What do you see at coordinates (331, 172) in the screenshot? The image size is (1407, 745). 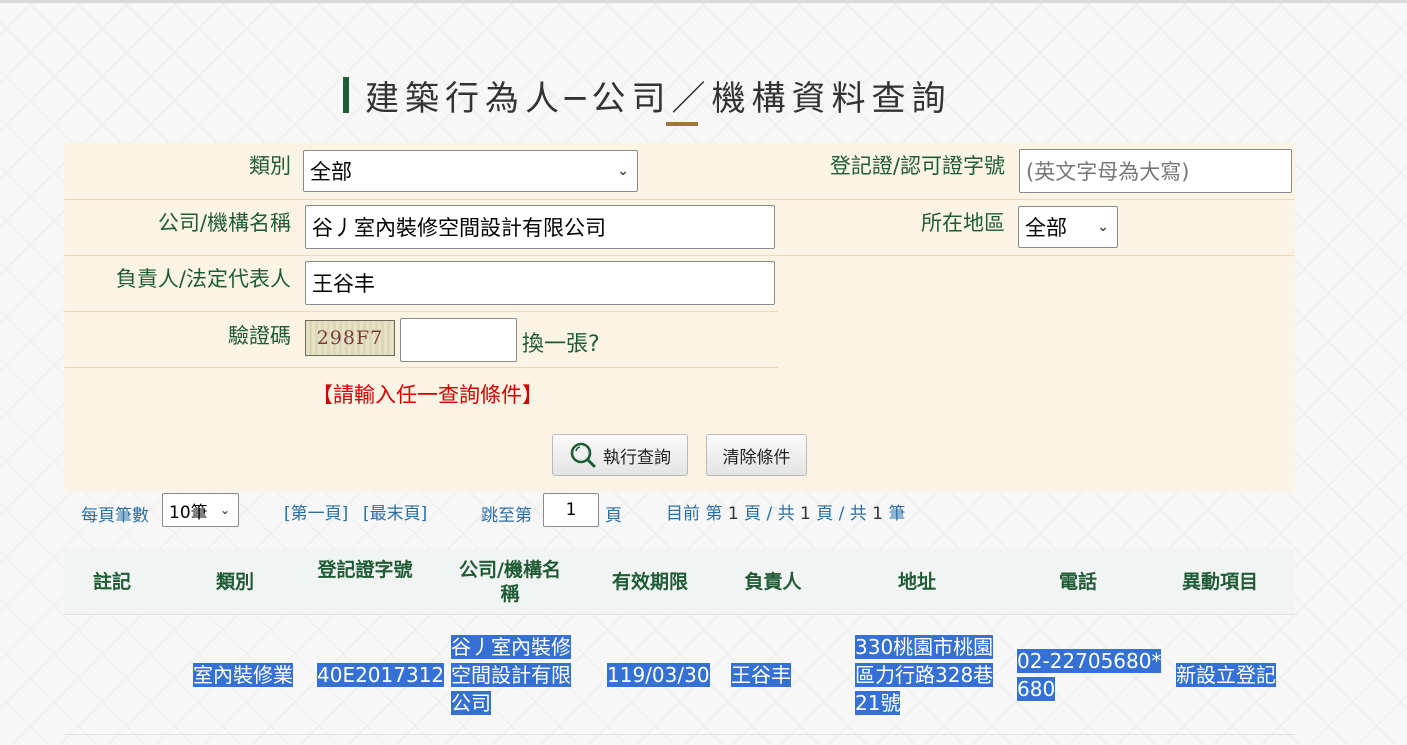 I see `category-selected-value: 全部` at bounding box center [331, 172].